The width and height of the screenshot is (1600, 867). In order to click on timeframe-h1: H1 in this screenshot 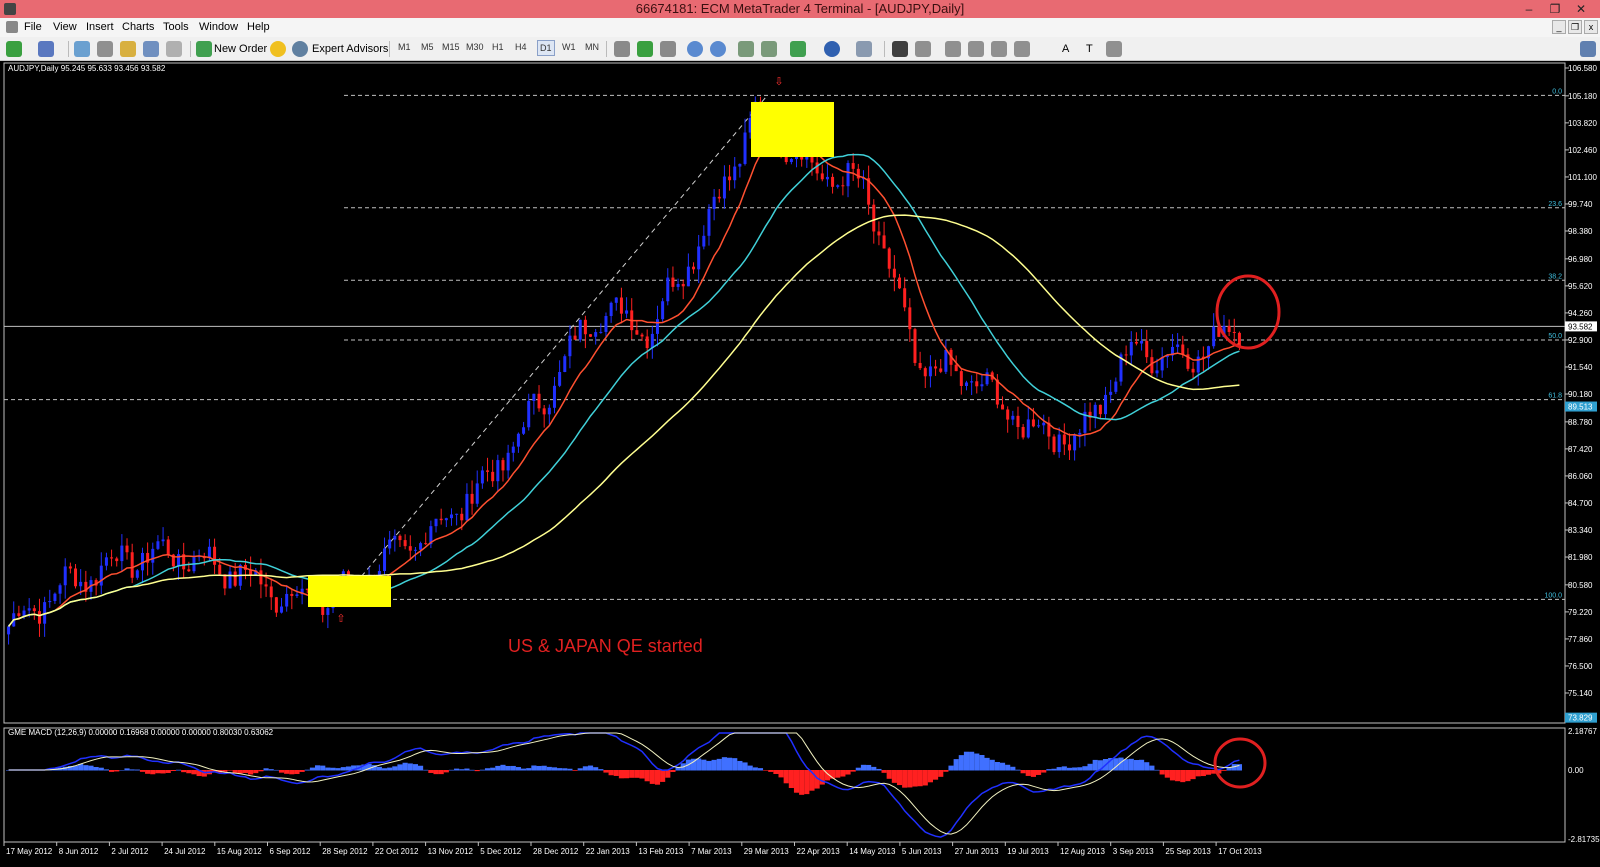, I will do `click(498, 47)`.